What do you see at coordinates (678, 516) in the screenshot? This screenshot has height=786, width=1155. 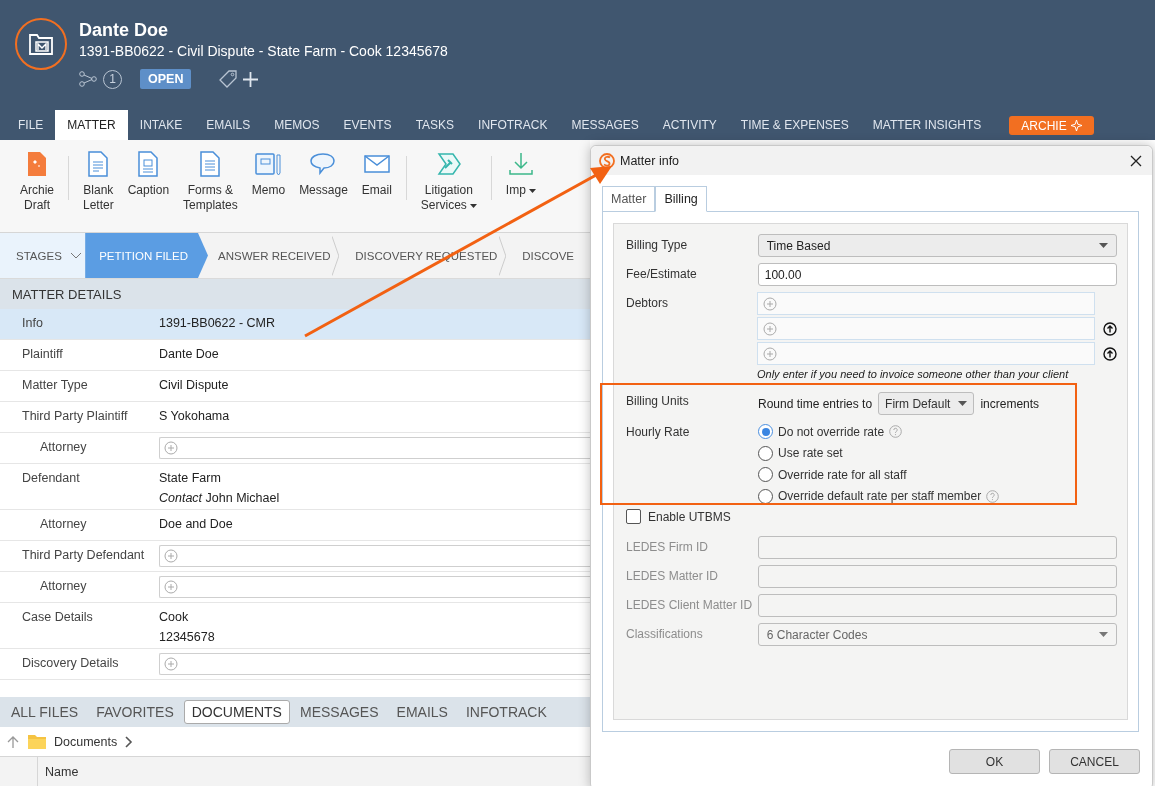 I see `utbms-checkbox: Enable UTBMS` at bounding box center [678, 516].